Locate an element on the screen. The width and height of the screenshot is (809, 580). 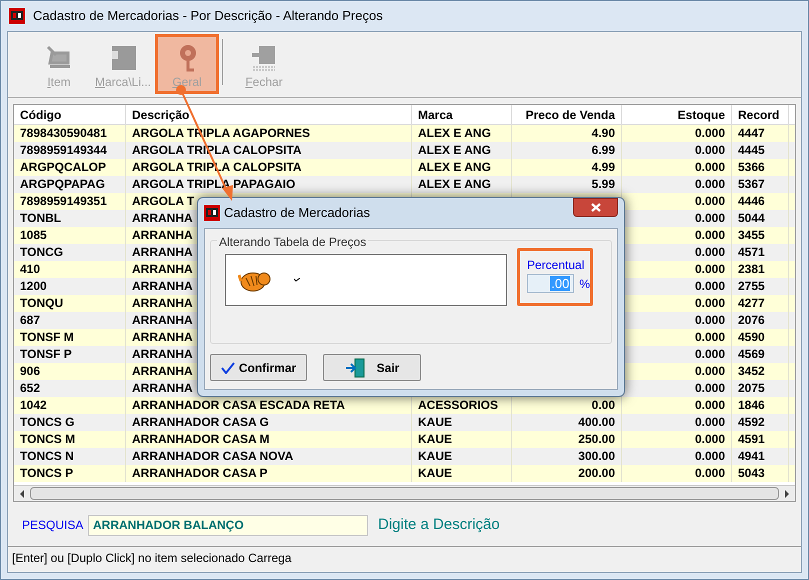
close-icon is located at coordinates (595, 207).